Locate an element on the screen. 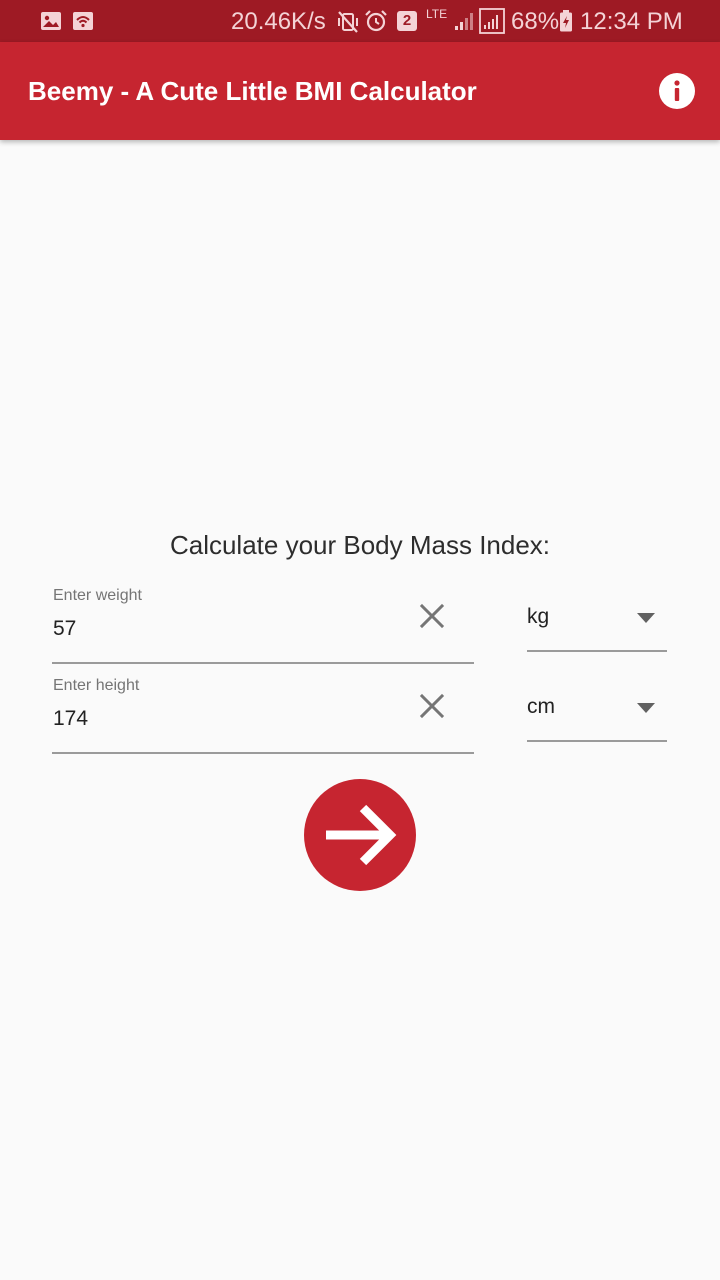  app-title: Beemy - A Cute Little BMI Calculator is located at coordinates (252, 91).